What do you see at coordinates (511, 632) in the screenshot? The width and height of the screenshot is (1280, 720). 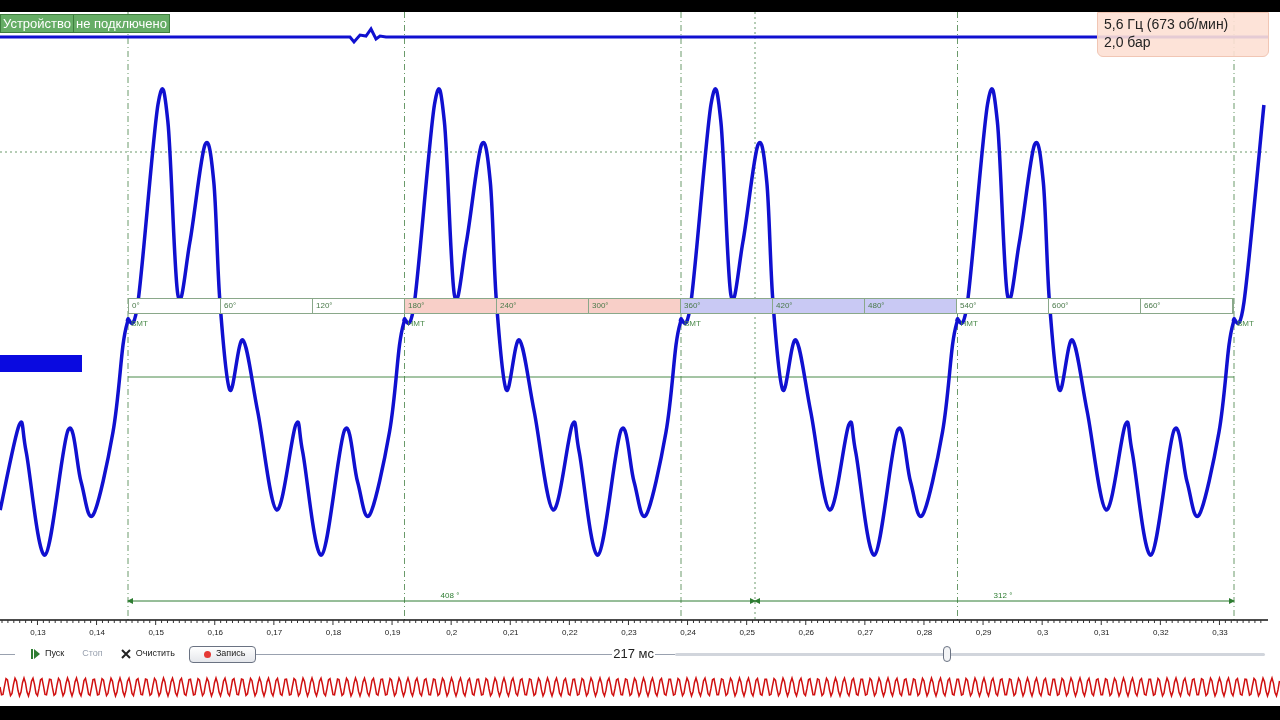 I see `axis-tick-label: 0,21` at bounding box center [511, 632].